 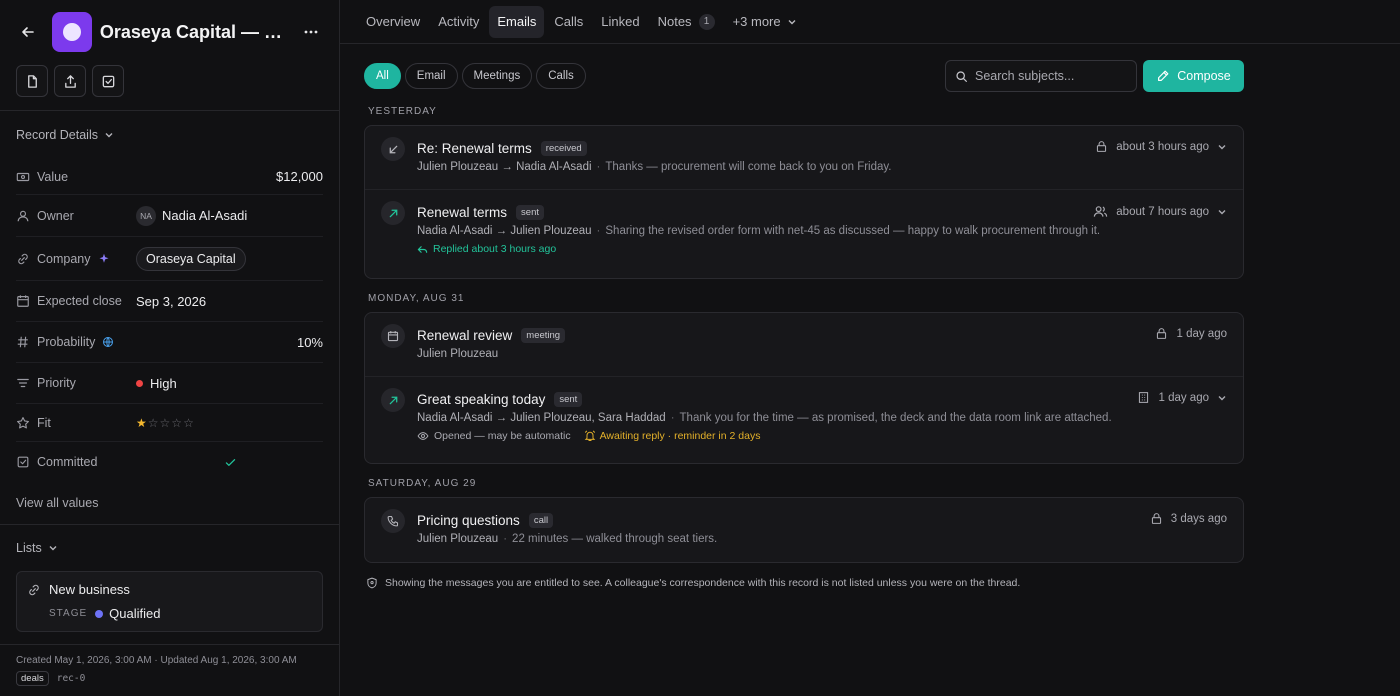 What do you see at coordinates (561, 76) in the screenshot?
I see `filter-calls: Calls` at bounding box center [561, 76].